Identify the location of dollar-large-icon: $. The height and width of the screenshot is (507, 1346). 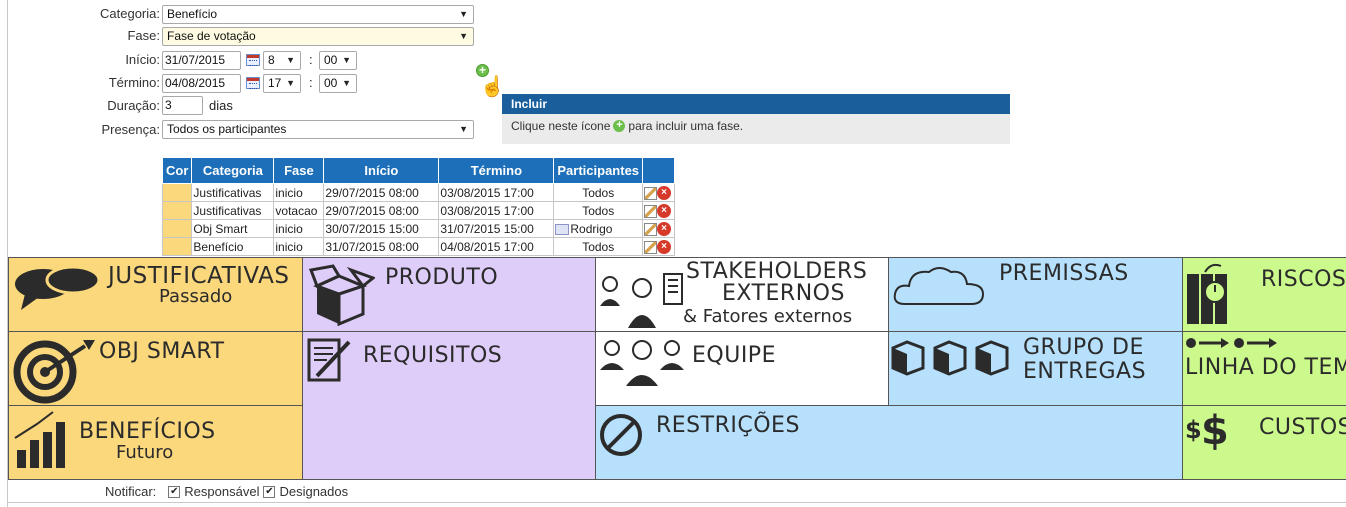
(1215, 431).